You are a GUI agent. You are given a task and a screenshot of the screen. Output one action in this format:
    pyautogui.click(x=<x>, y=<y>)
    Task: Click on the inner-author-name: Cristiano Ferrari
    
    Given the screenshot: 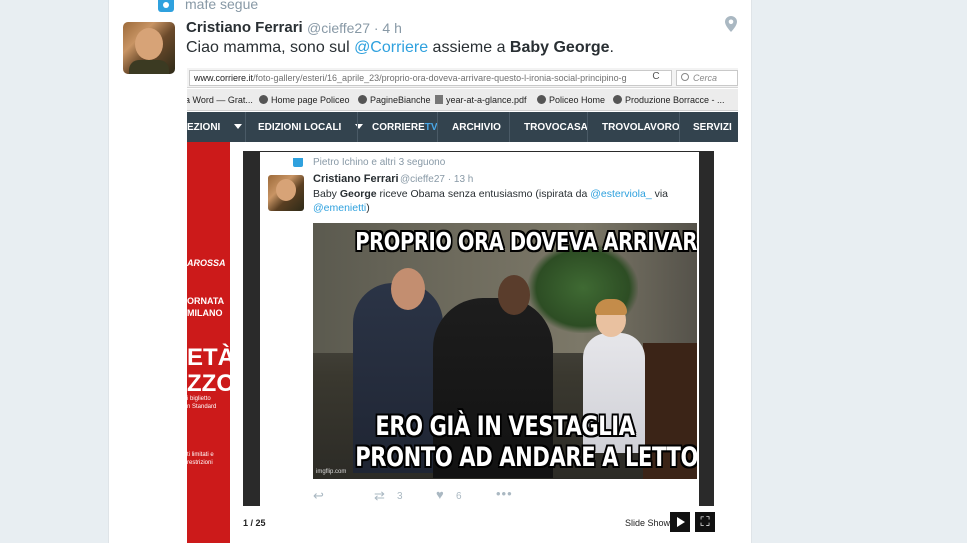 What is the action you would take?
    pyautogui.click(x=356, y=179)
    